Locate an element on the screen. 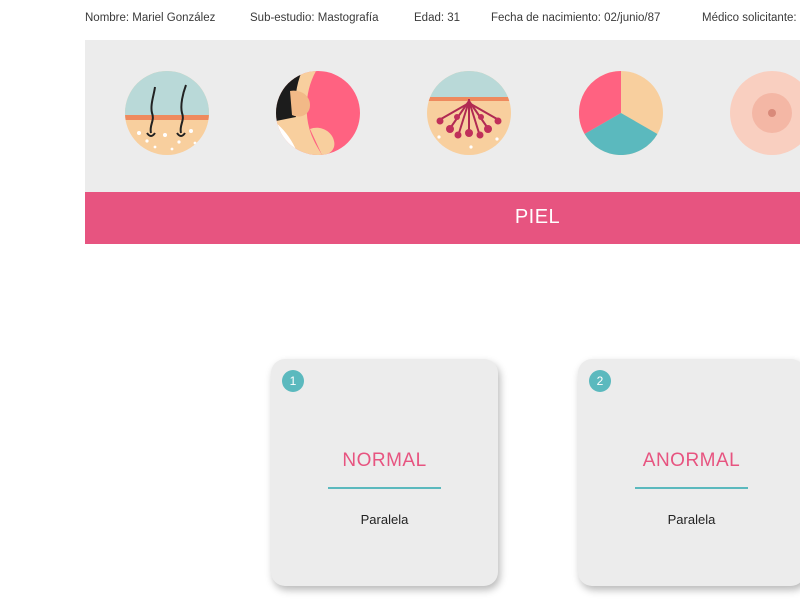 Image resolution: width=800 pixels, height=600 pixels. option-number-badge: 2 is located at coordinates (600, 381).